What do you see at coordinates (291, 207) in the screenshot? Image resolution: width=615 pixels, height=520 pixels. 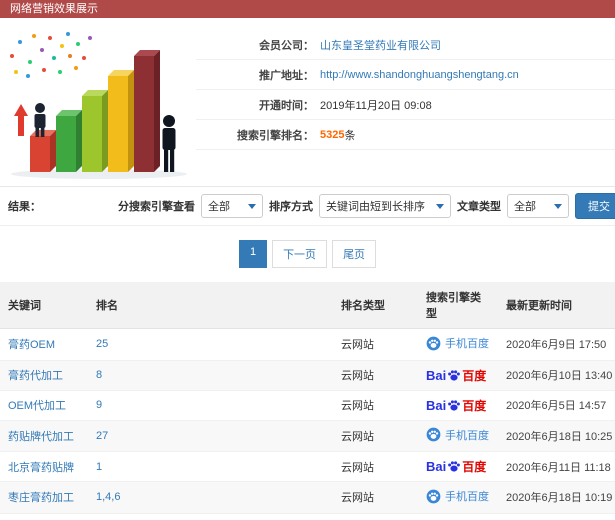 I see `sort-filter-label: 排序方式` at bounding box center [291, 207].